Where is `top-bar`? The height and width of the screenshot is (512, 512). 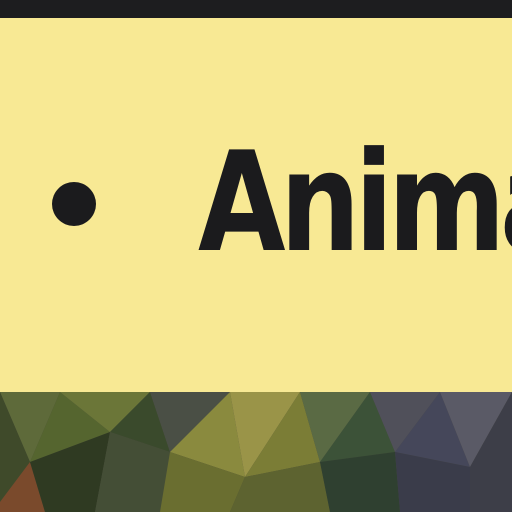
top-bar is located at coordinates (256, 9).